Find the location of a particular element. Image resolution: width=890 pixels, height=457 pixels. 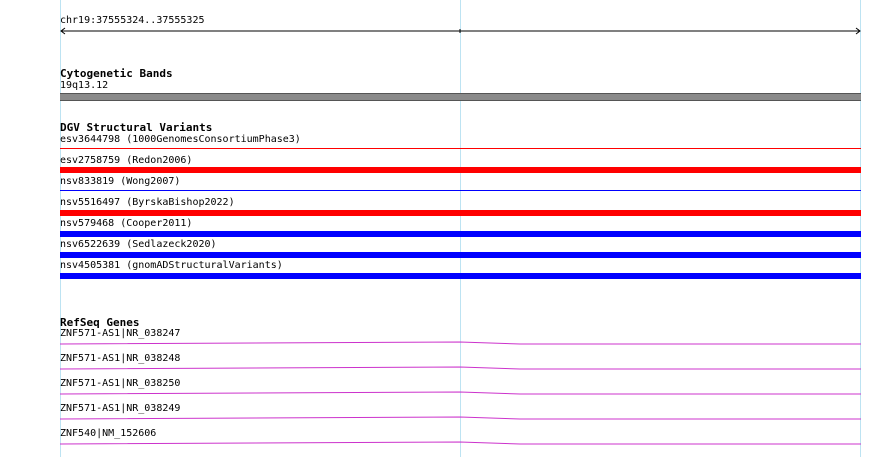

cytoband-bar is located at coordinates (460, 97).